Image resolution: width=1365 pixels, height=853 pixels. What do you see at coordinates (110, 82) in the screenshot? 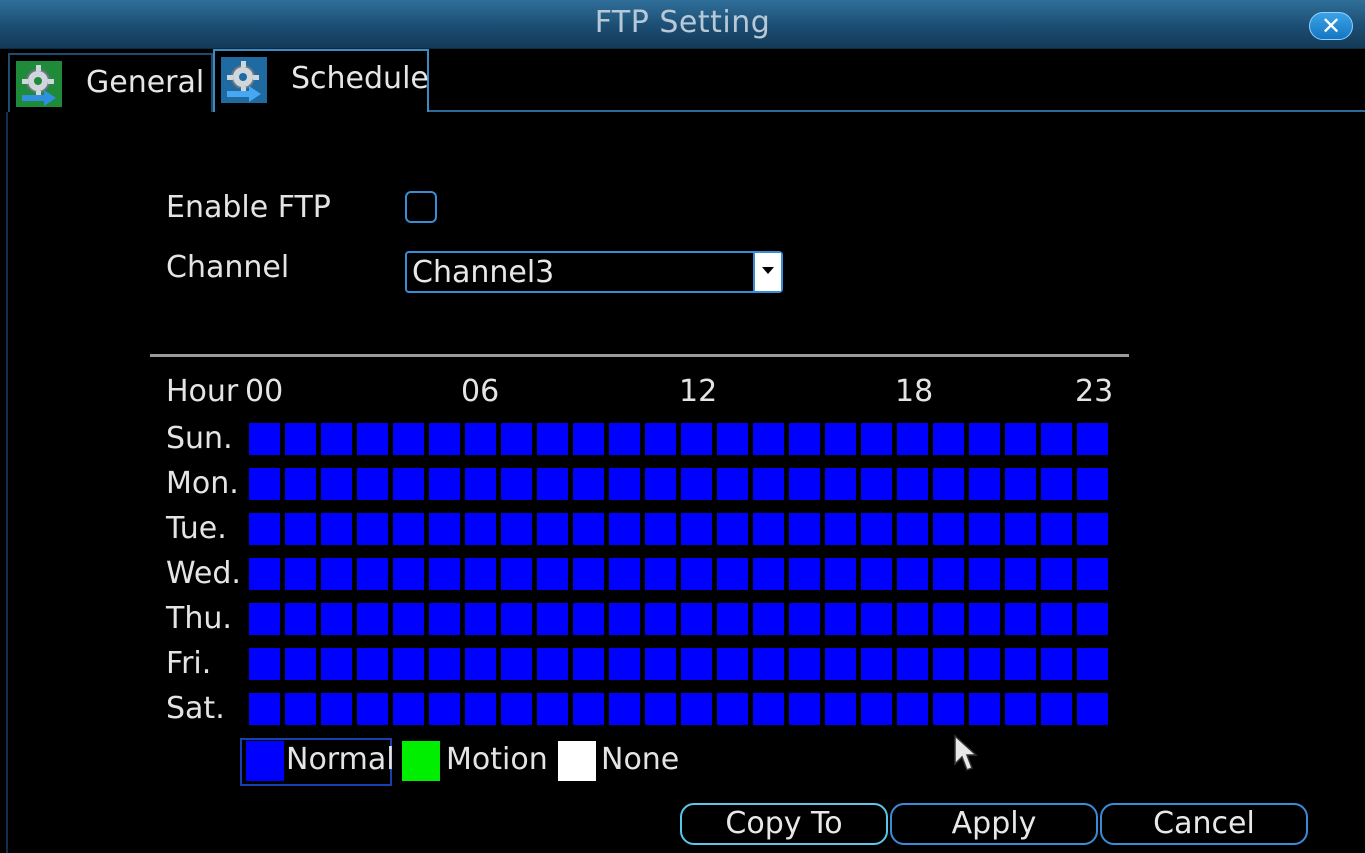
I see `tab-general: General` at bounding box center [110, 82].